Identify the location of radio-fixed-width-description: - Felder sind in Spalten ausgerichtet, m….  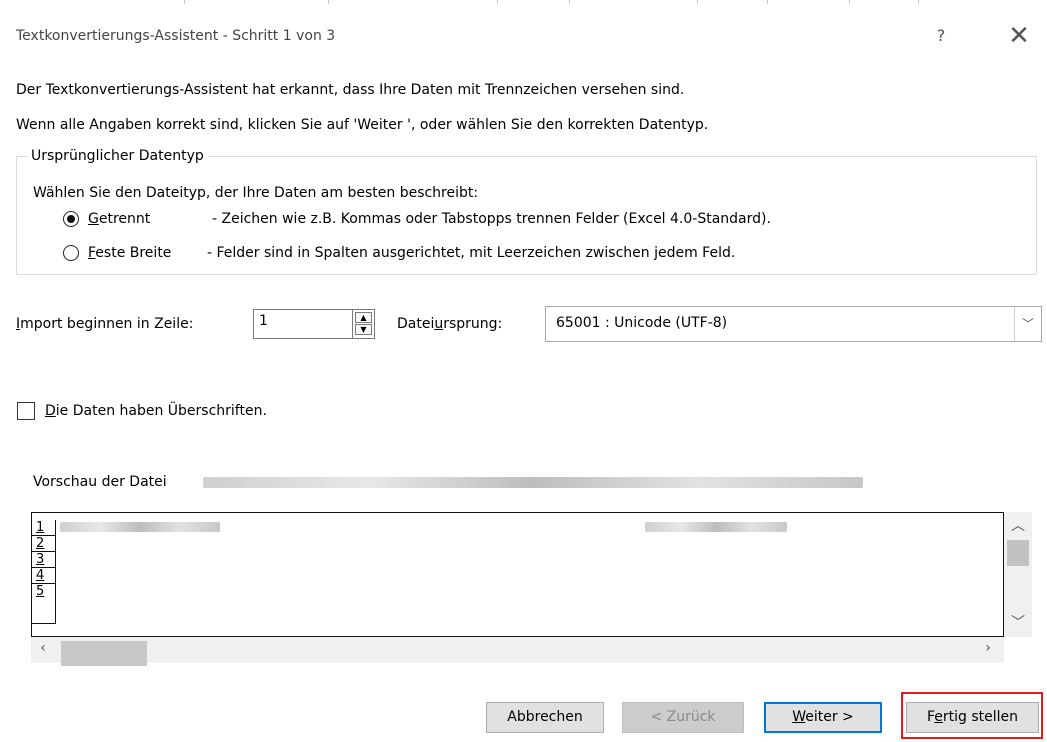
(471, 253).